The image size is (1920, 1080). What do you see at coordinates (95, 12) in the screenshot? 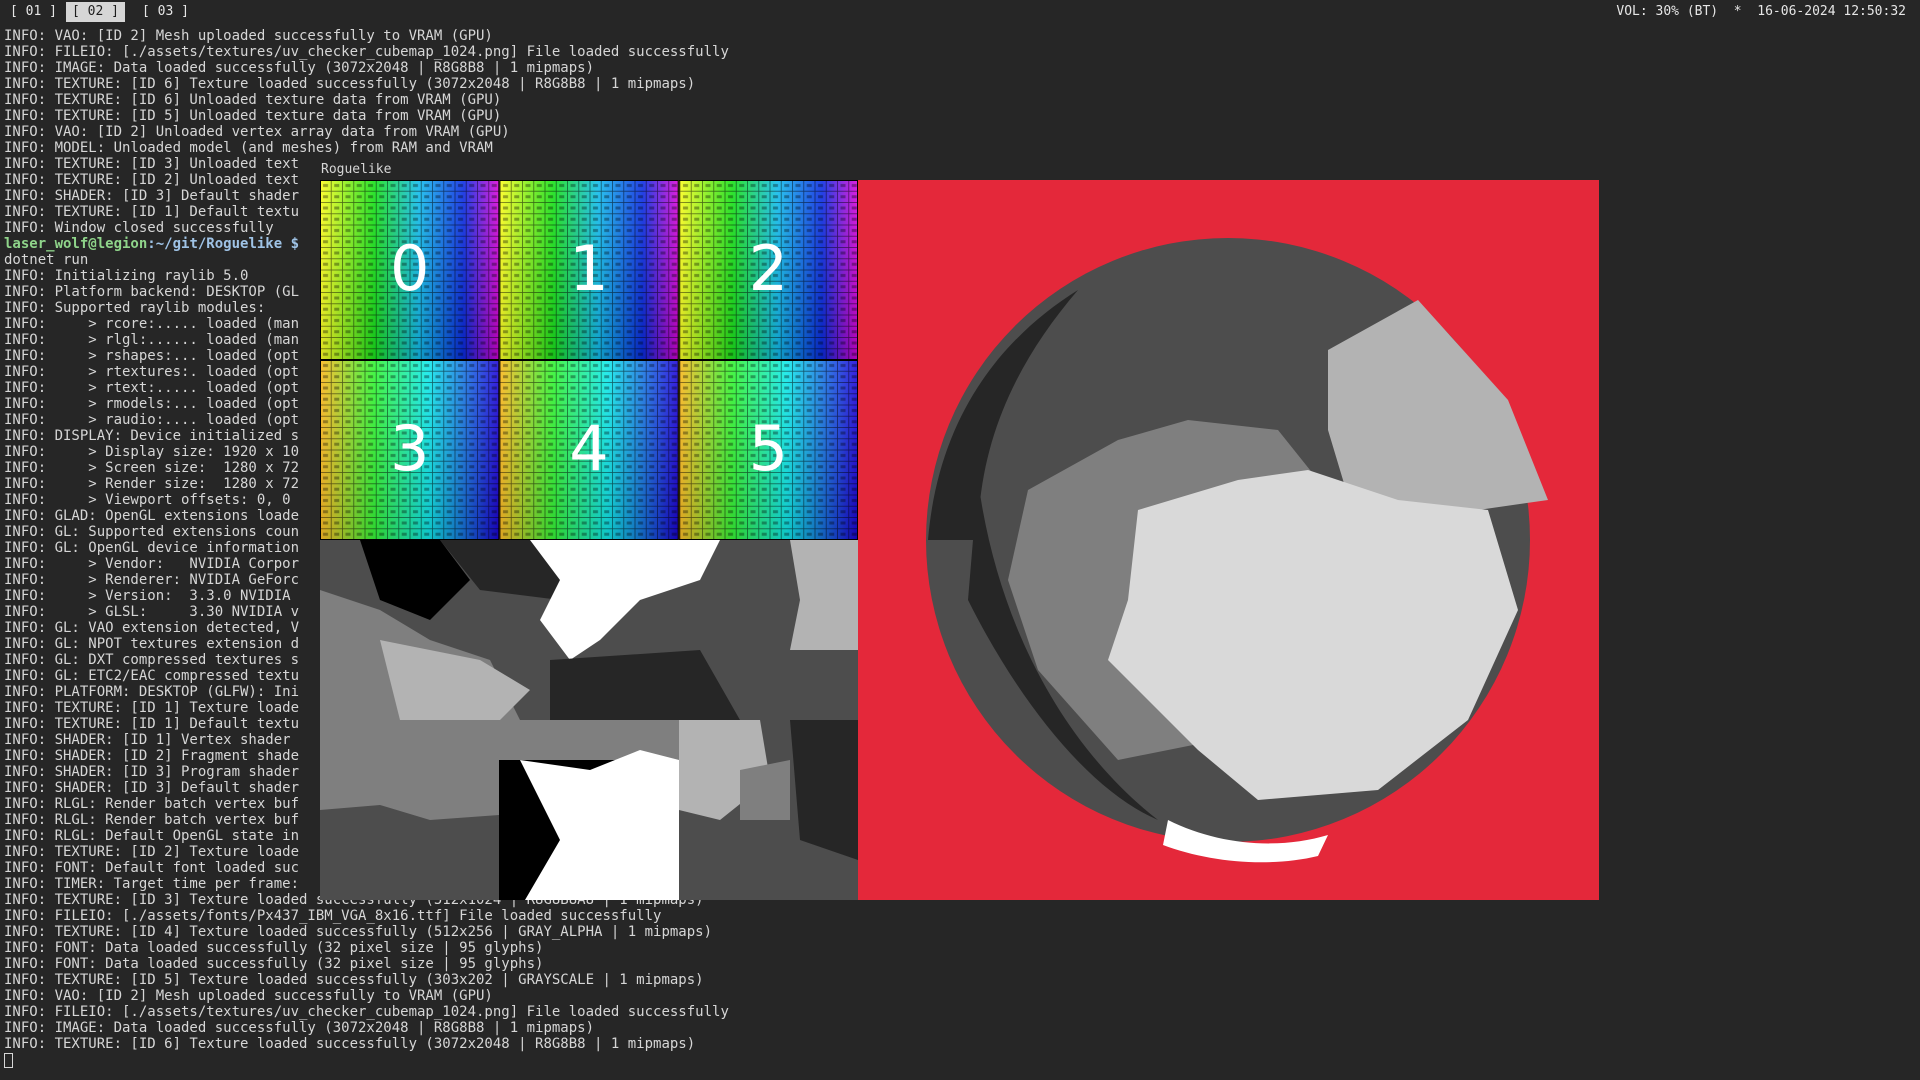
I see `workspace-tab-02: [ 02 ]` at bounding box center [95, 12].